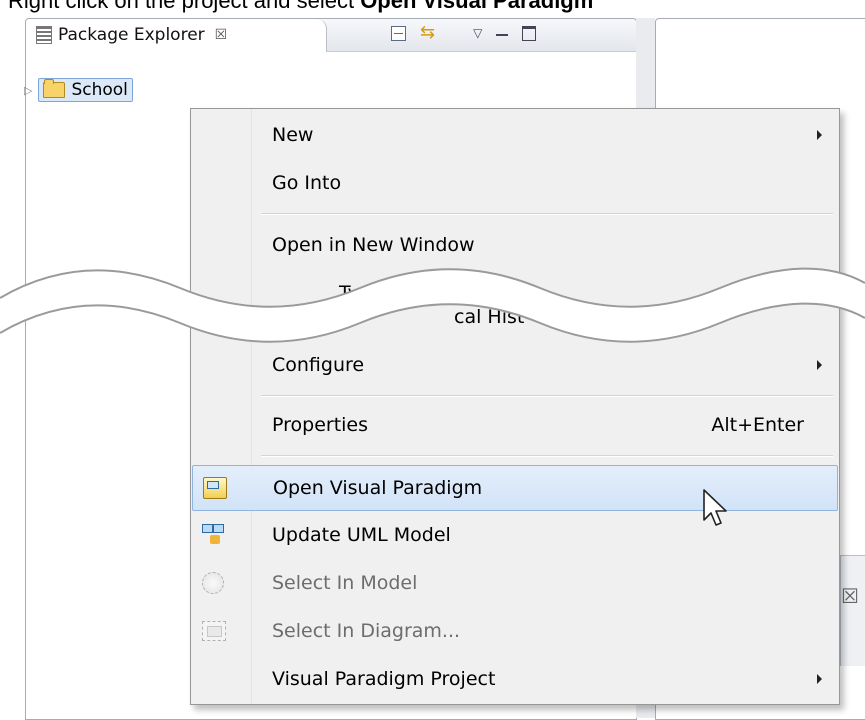  I want to click on caption-emphasis: Open Visual Paradigm, so click(477, 6).